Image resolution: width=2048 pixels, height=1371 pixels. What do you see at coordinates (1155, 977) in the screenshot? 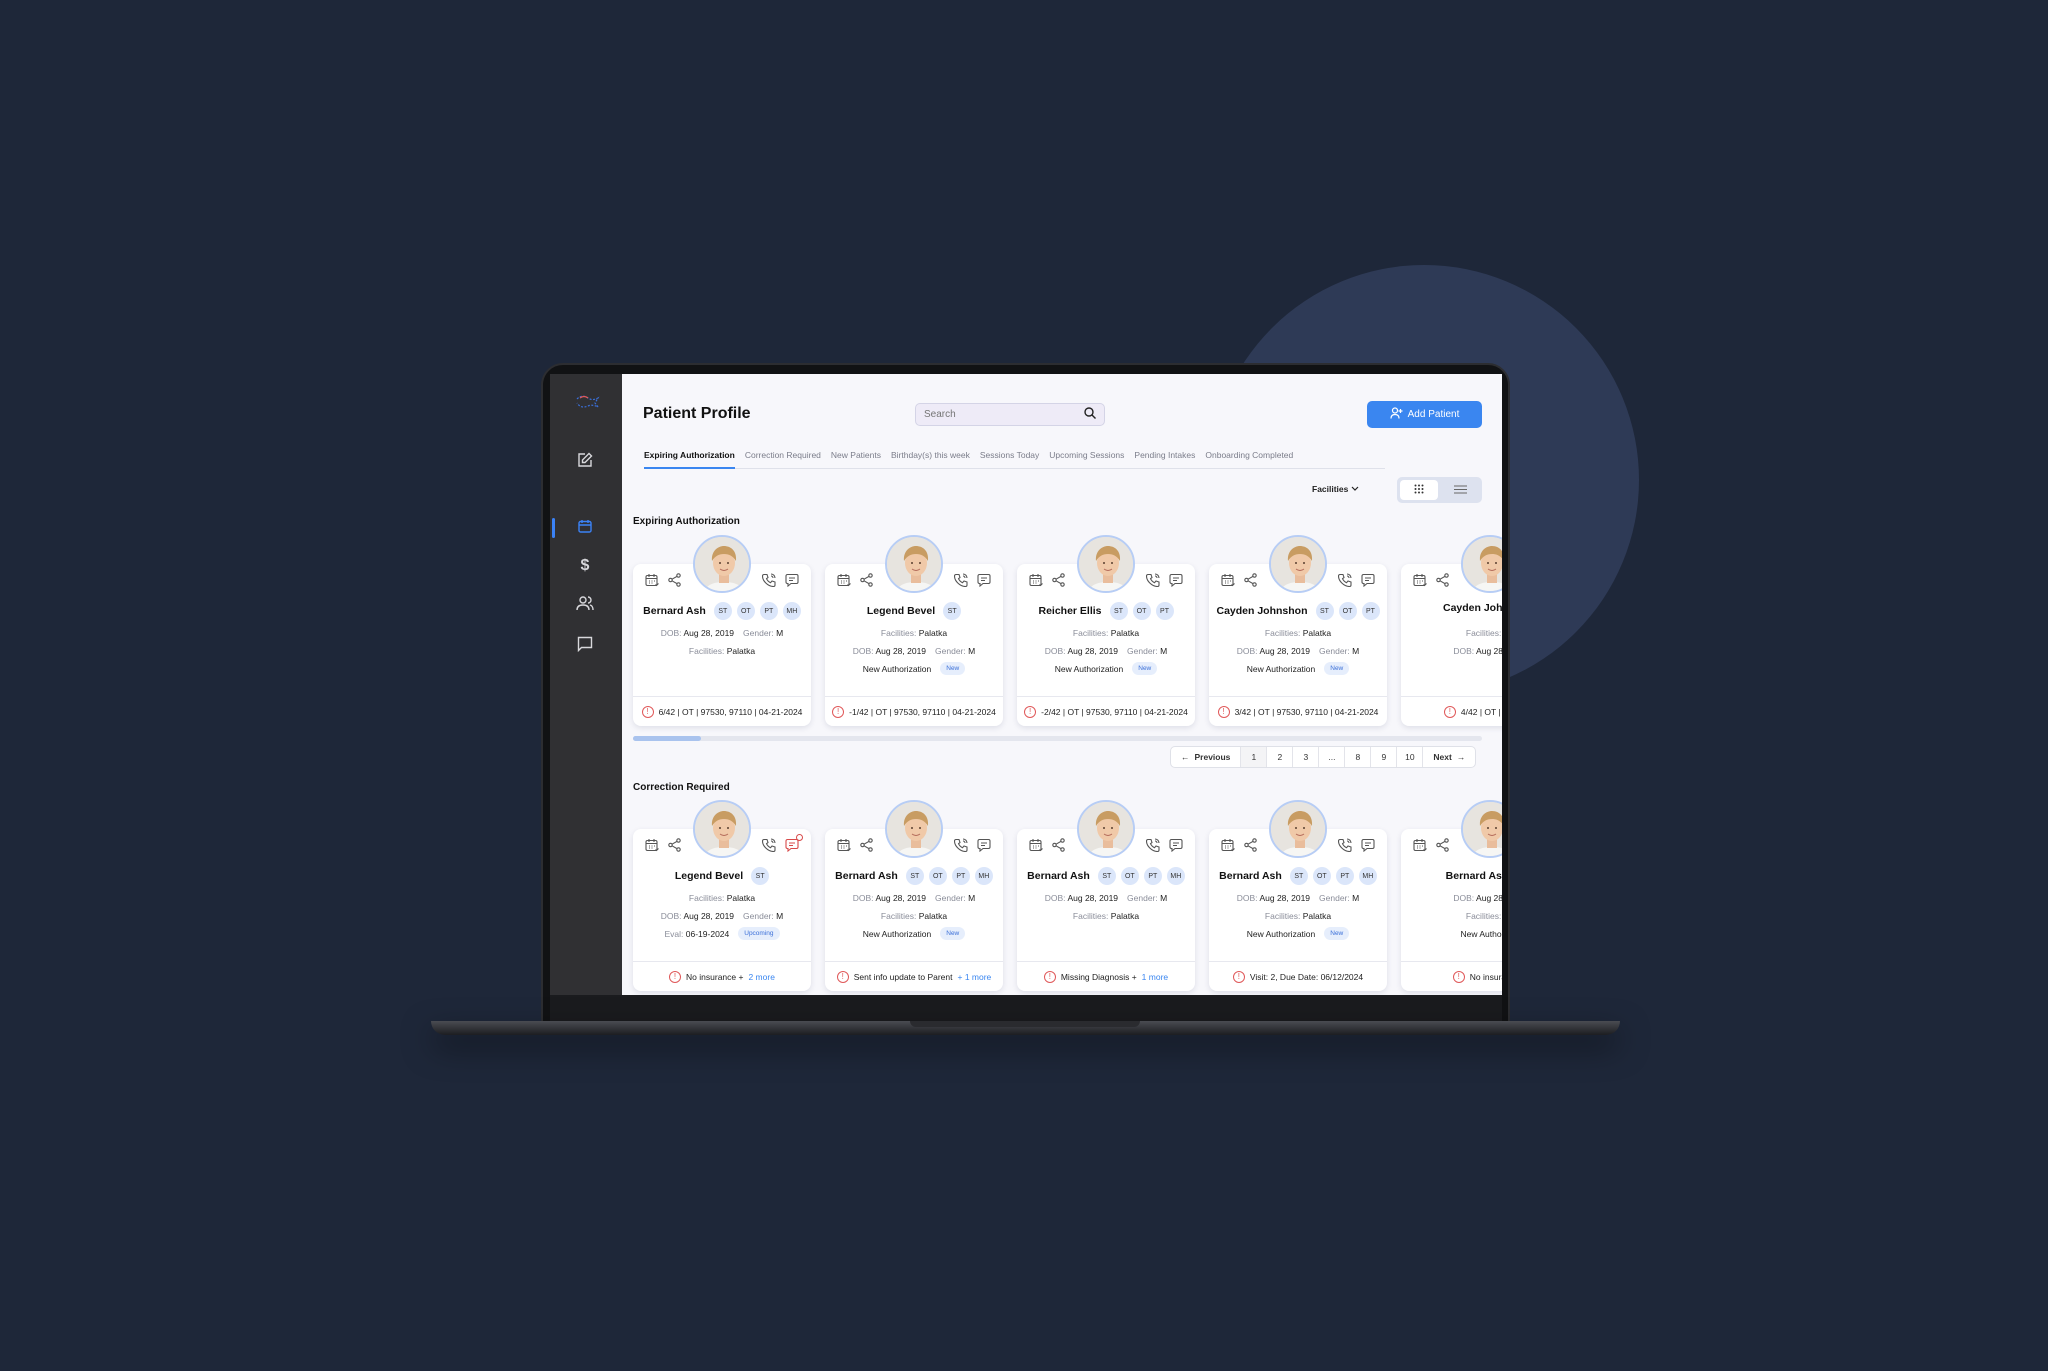
I see `more-link: 1 more` at bounding box center [1155, 977].